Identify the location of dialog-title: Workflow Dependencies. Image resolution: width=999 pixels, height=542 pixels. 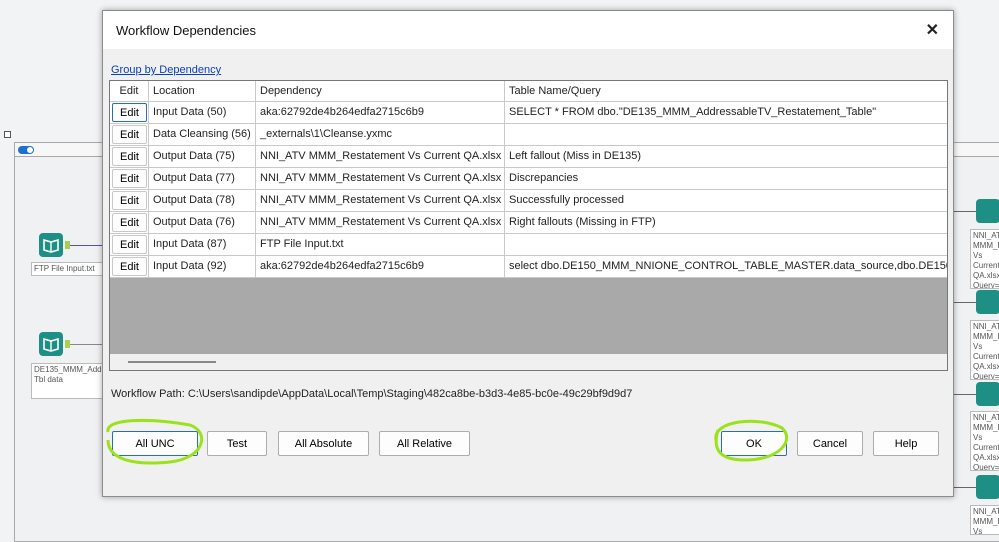
(186, 30).